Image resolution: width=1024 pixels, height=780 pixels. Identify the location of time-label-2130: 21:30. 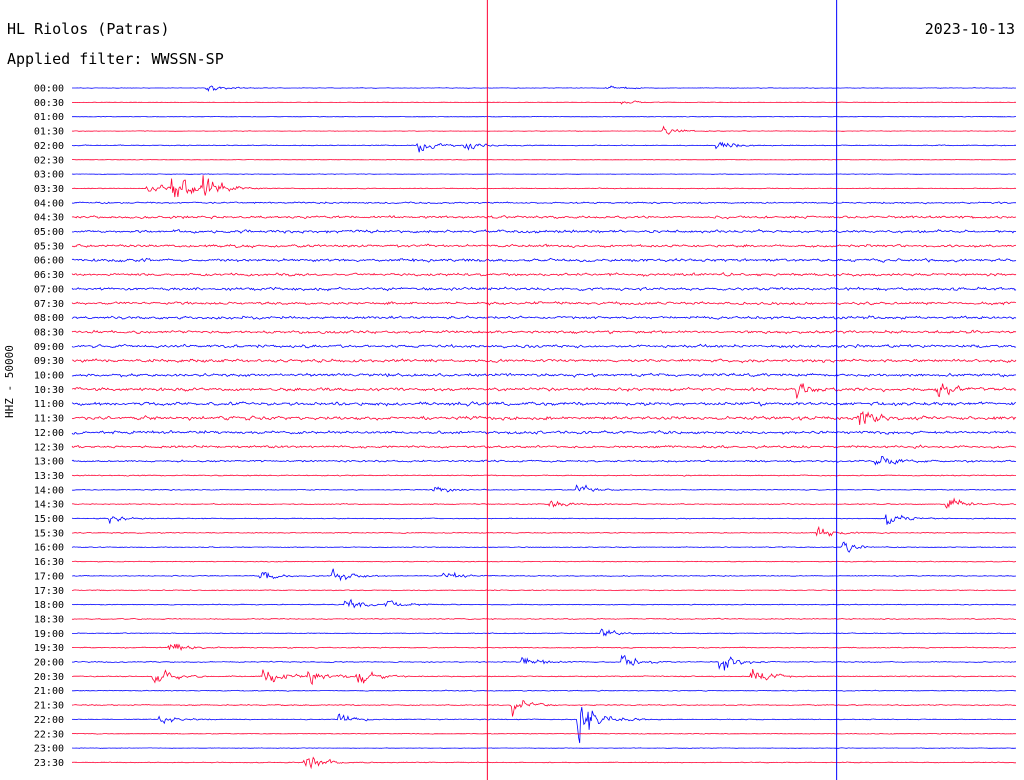
(49, 706).